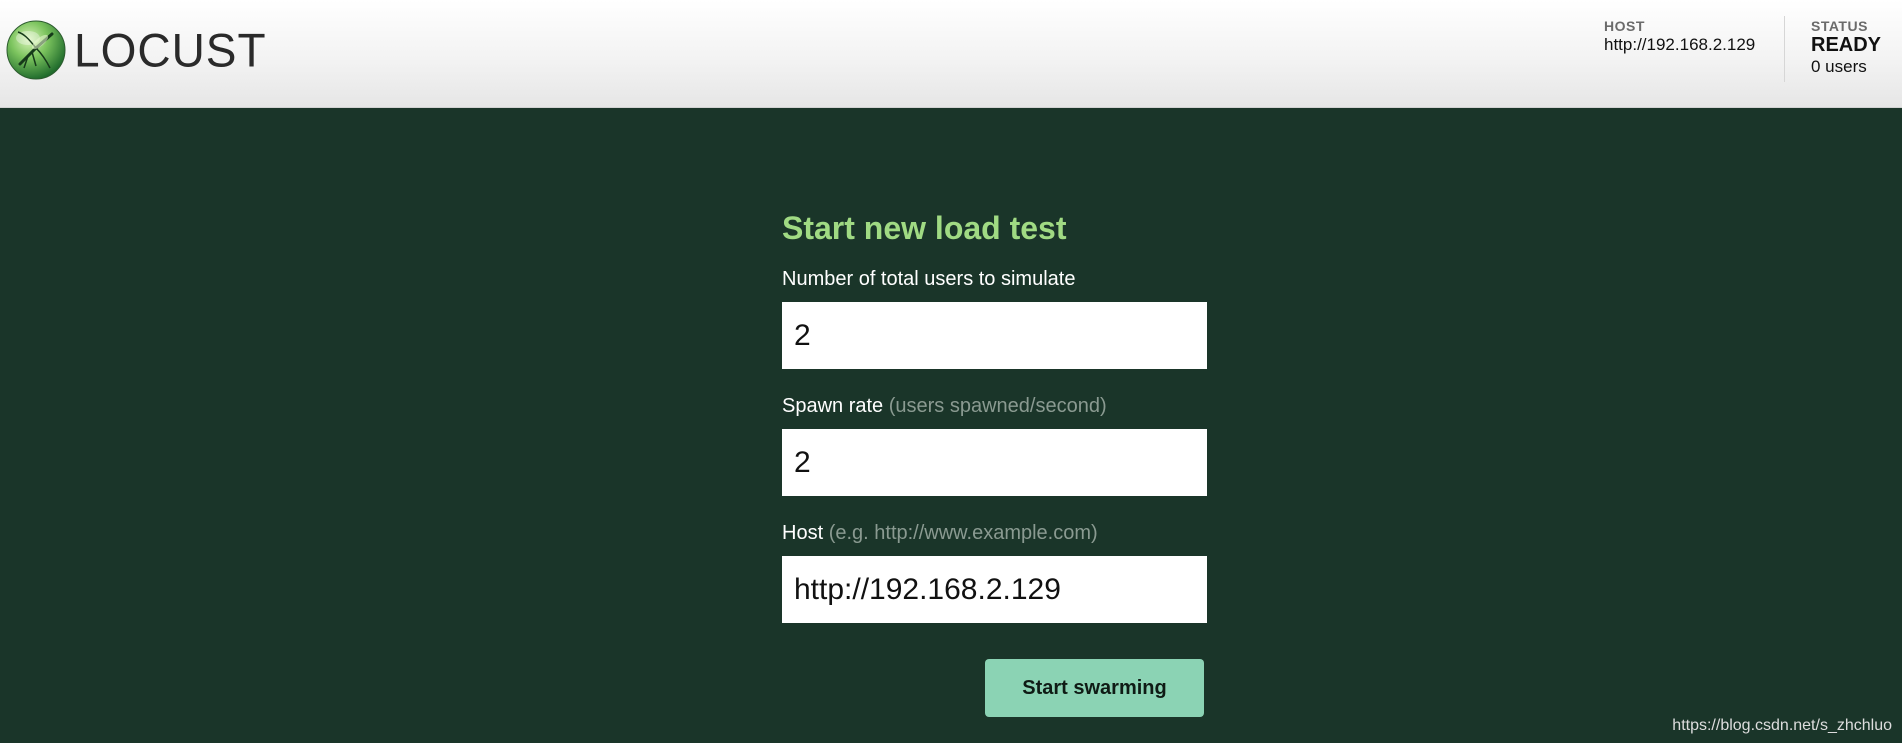  I want to click on locust-logo: LOCUST, so click(136, 50).